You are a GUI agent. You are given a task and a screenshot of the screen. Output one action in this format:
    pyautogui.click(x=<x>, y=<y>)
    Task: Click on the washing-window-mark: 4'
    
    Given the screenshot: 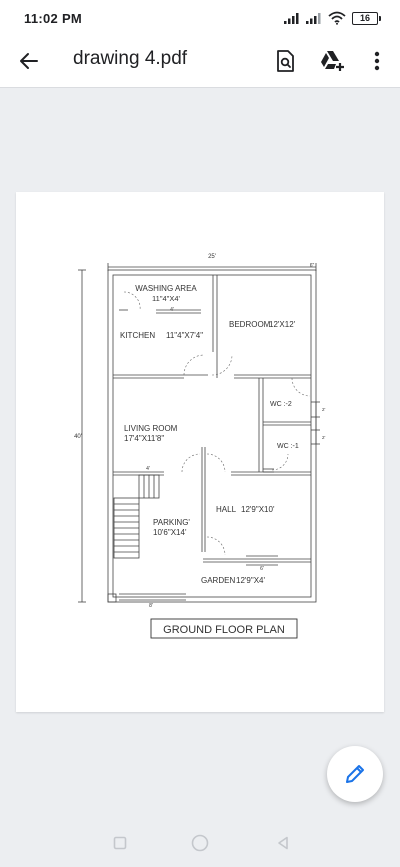 What is the action you would take?
    pyautogui.click(x=172, y=310)
    